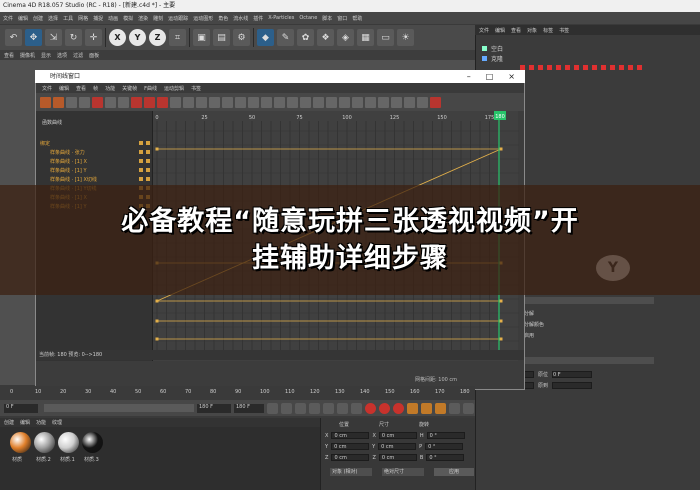  Describe the element at coordinates (241, 37) in the screenshot. I see `render-settings-icon: ⚙` at that location.